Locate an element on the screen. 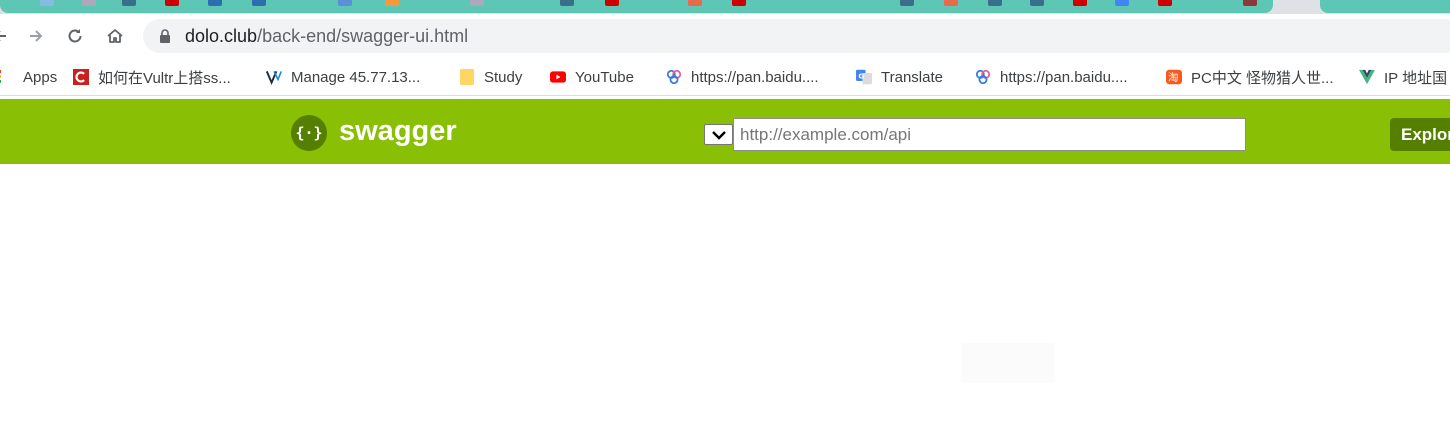 Image resolution: width=1450 pixels, height=443 pixels. bookmark-youtube: YouTube is located at coordinates (592, 77).